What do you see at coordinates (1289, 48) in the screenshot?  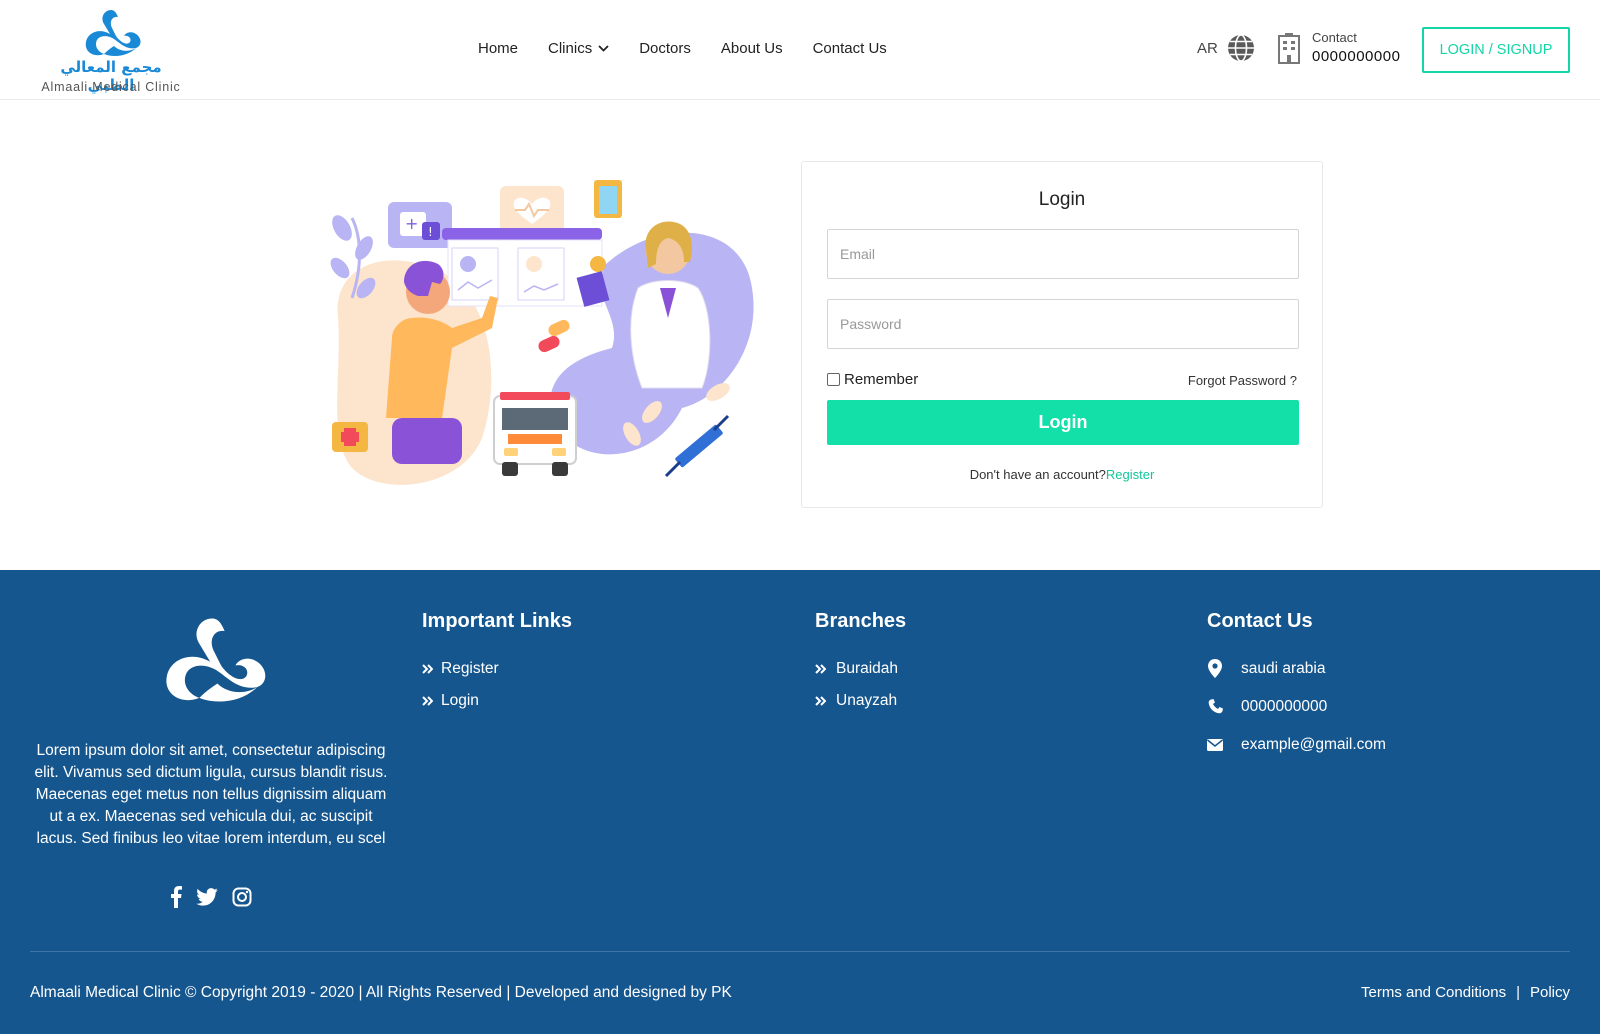 I see `building-icon` at bounding box center [1289, 48].